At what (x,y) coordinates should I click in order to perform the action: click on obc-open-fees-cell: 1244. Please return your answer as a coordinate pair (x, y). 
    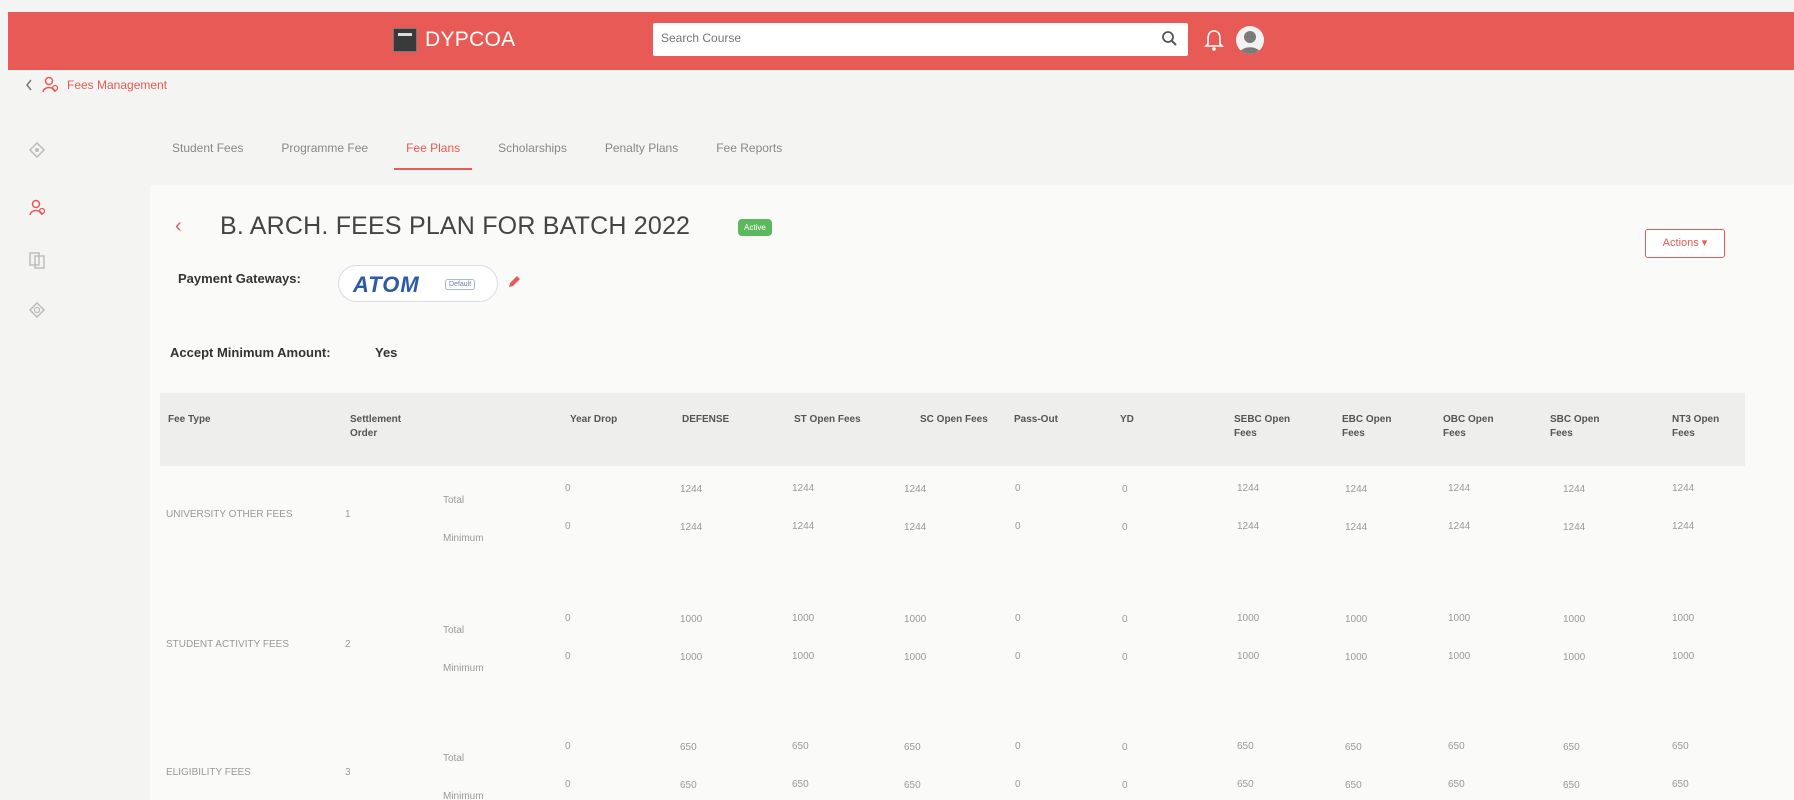
    Looking at the image, I should click on (1459, 488).